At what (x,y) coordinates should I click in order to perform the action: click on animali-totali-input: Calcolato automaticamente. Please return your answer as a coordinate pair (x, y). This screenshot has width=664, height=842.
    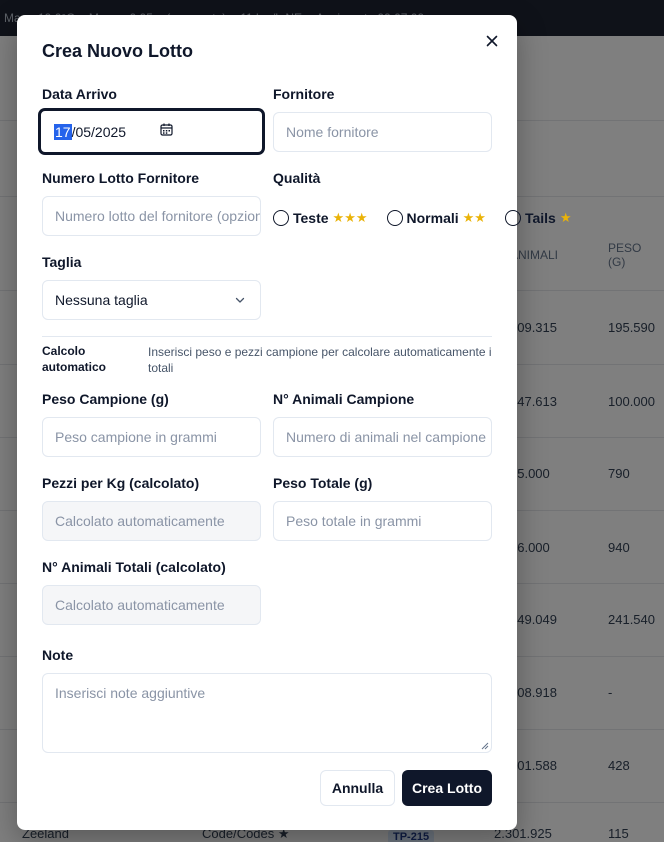
    Looking at the image, I should click on (151, 605).